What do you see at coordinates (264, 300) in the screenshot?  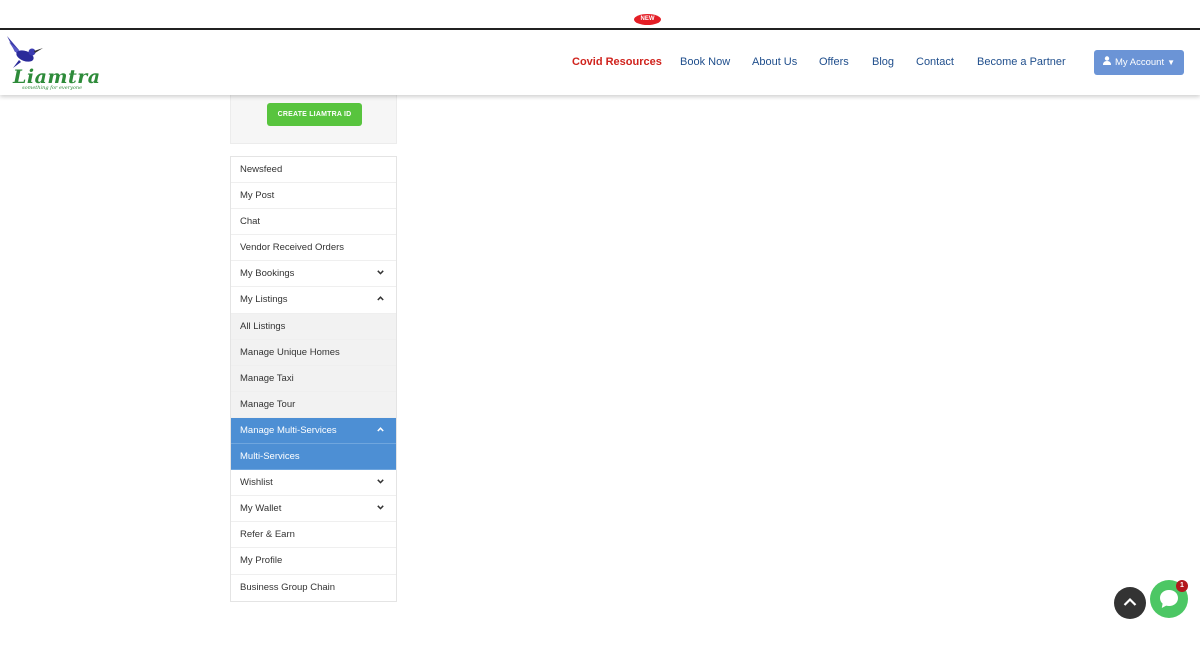 I see `sidebar-item-label: My Listings` at bounding box center [264, 300].